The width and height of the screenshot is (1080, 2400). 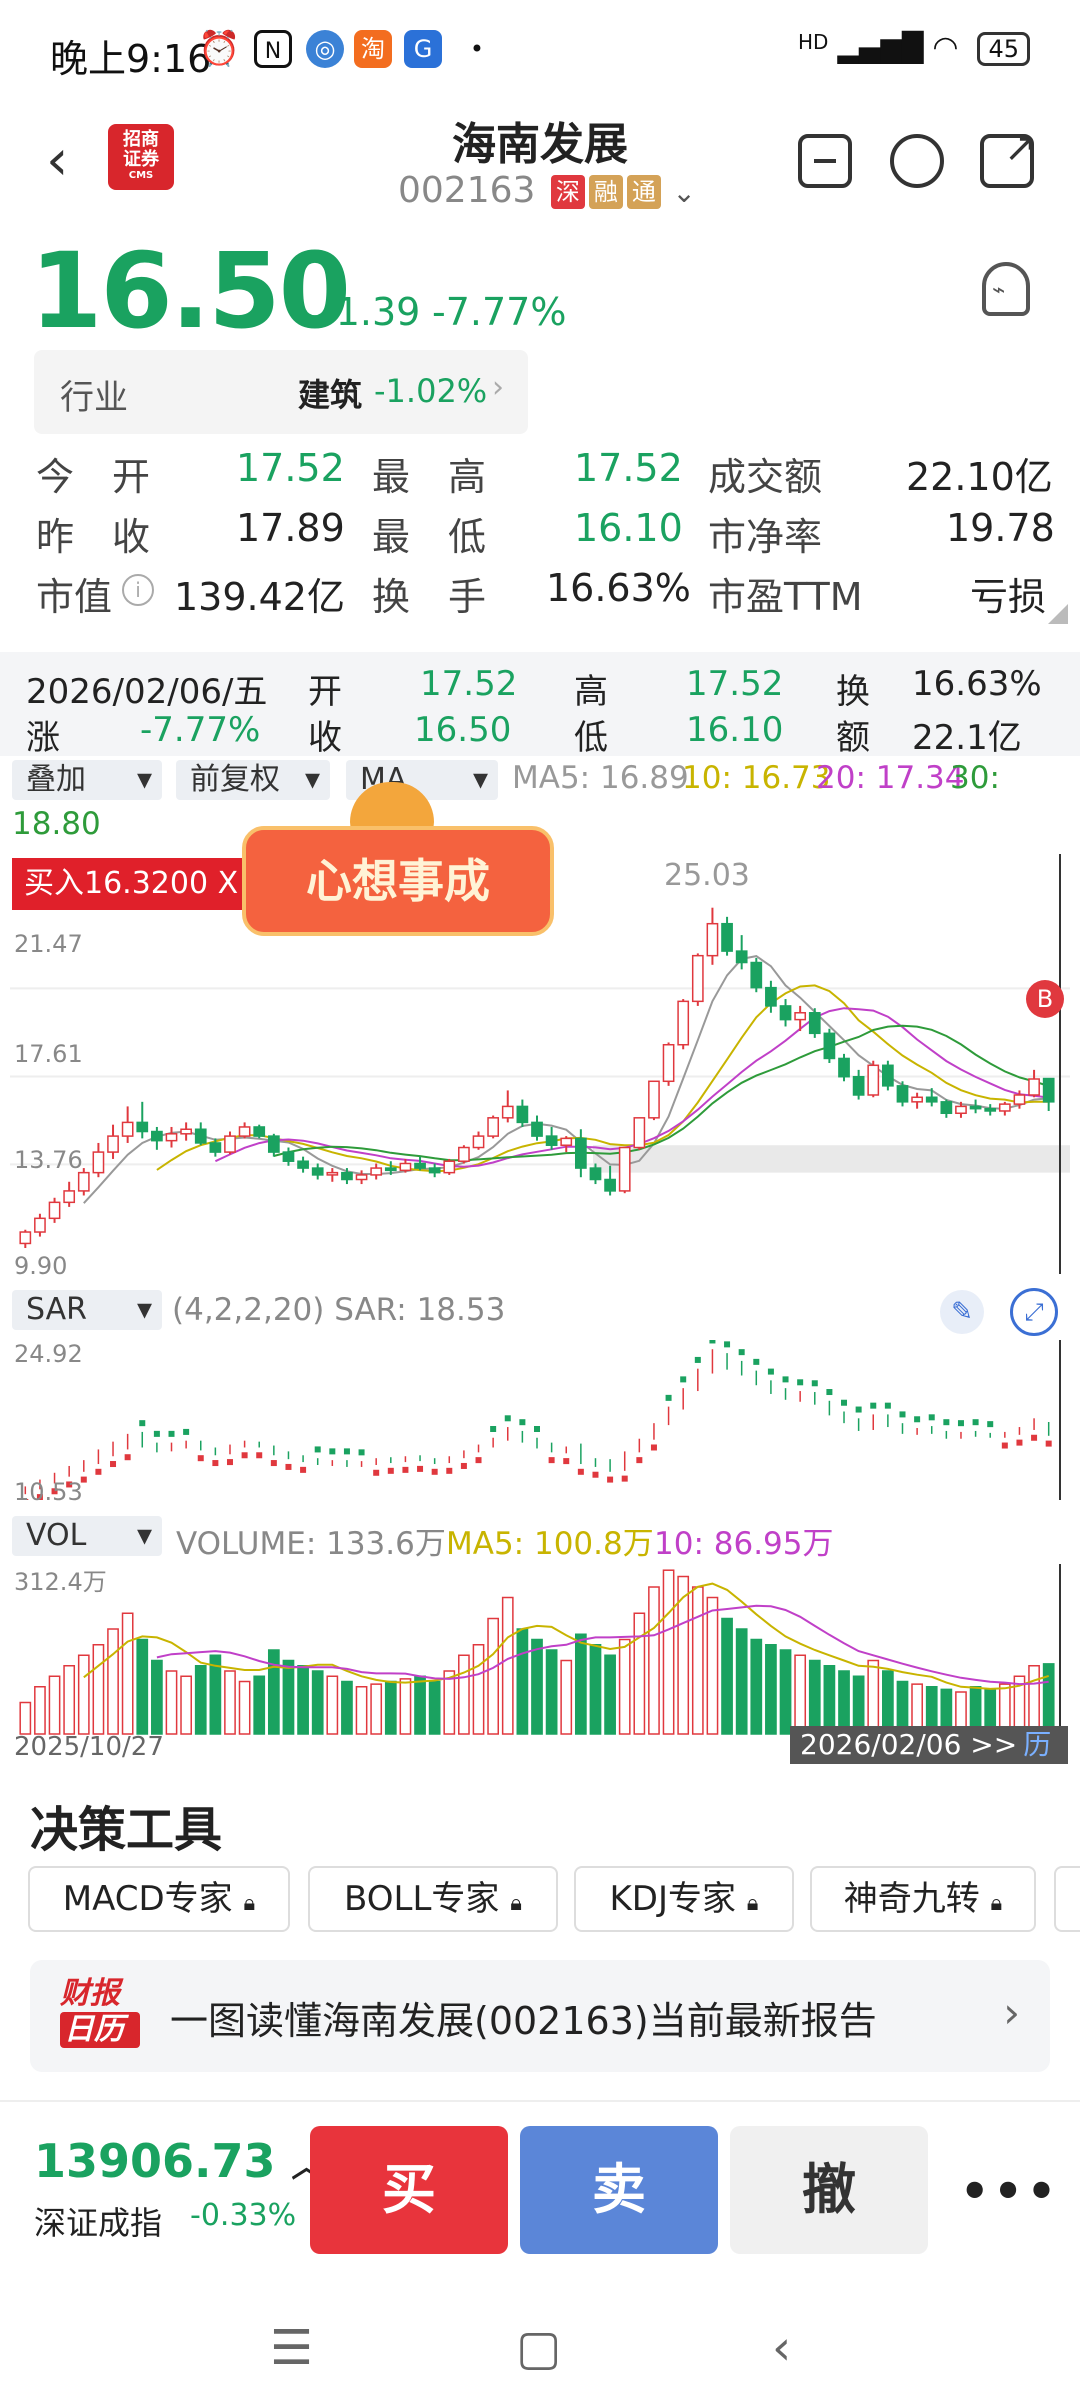 What do you see at coordinates (813, 42) in the screenshot?
I see `network-label: HD` at bounding box center [813, 42].